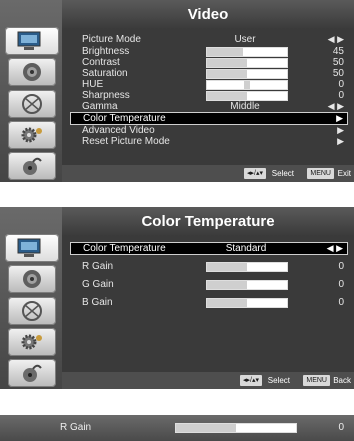 The height and width of the screenshot is (441, 354). I want to click on menu-item-advanced-video: Advanced Video ▶, so click(209, 130).